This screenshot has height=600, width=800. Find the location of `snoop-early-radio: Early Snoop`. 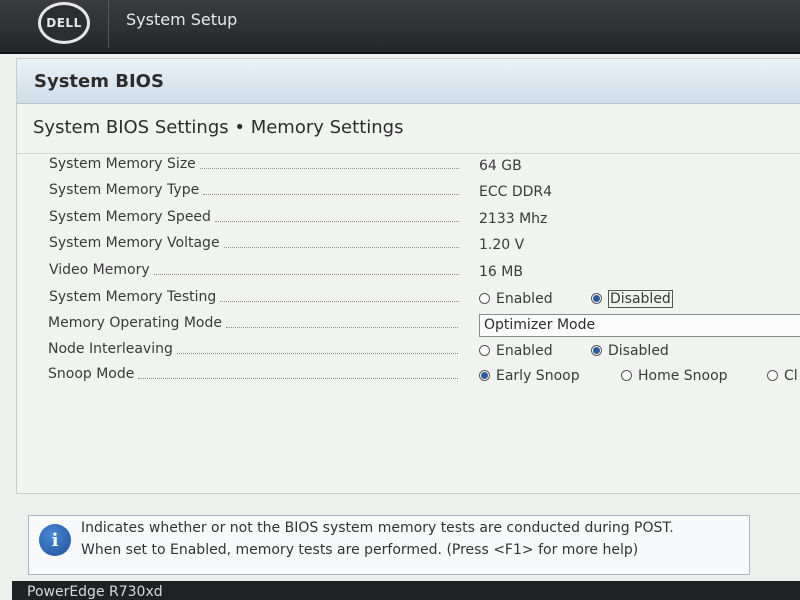

snoop-early-radio: Early Snoop is located at coordinates (529, 376).